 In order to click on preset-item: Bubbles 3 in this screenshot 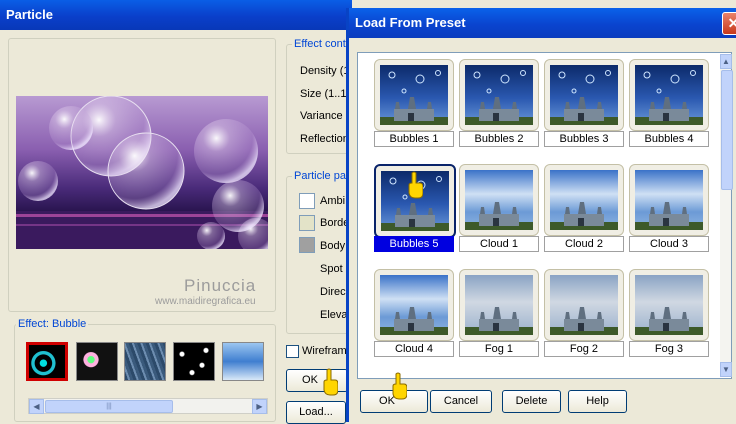, I will do `click(584, 103)`.